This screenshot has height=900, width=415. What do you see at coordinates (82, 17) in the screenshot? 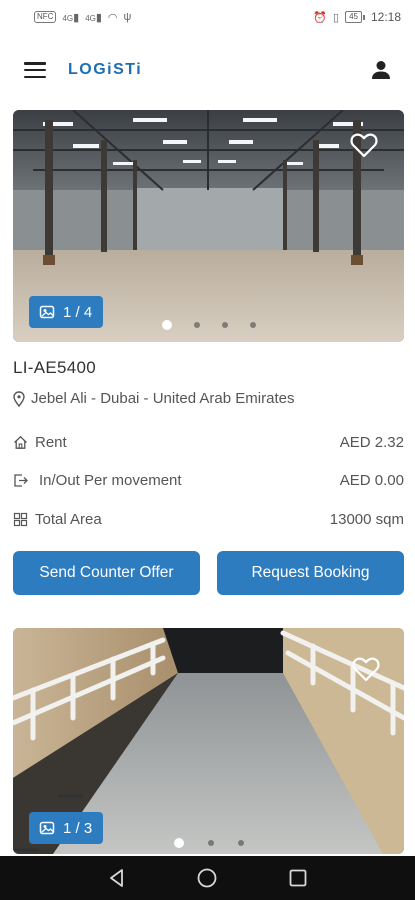
I see `status-left: NFC 4G▮ 4G▮ ◠ ψ` at bounding box center [82, 17].